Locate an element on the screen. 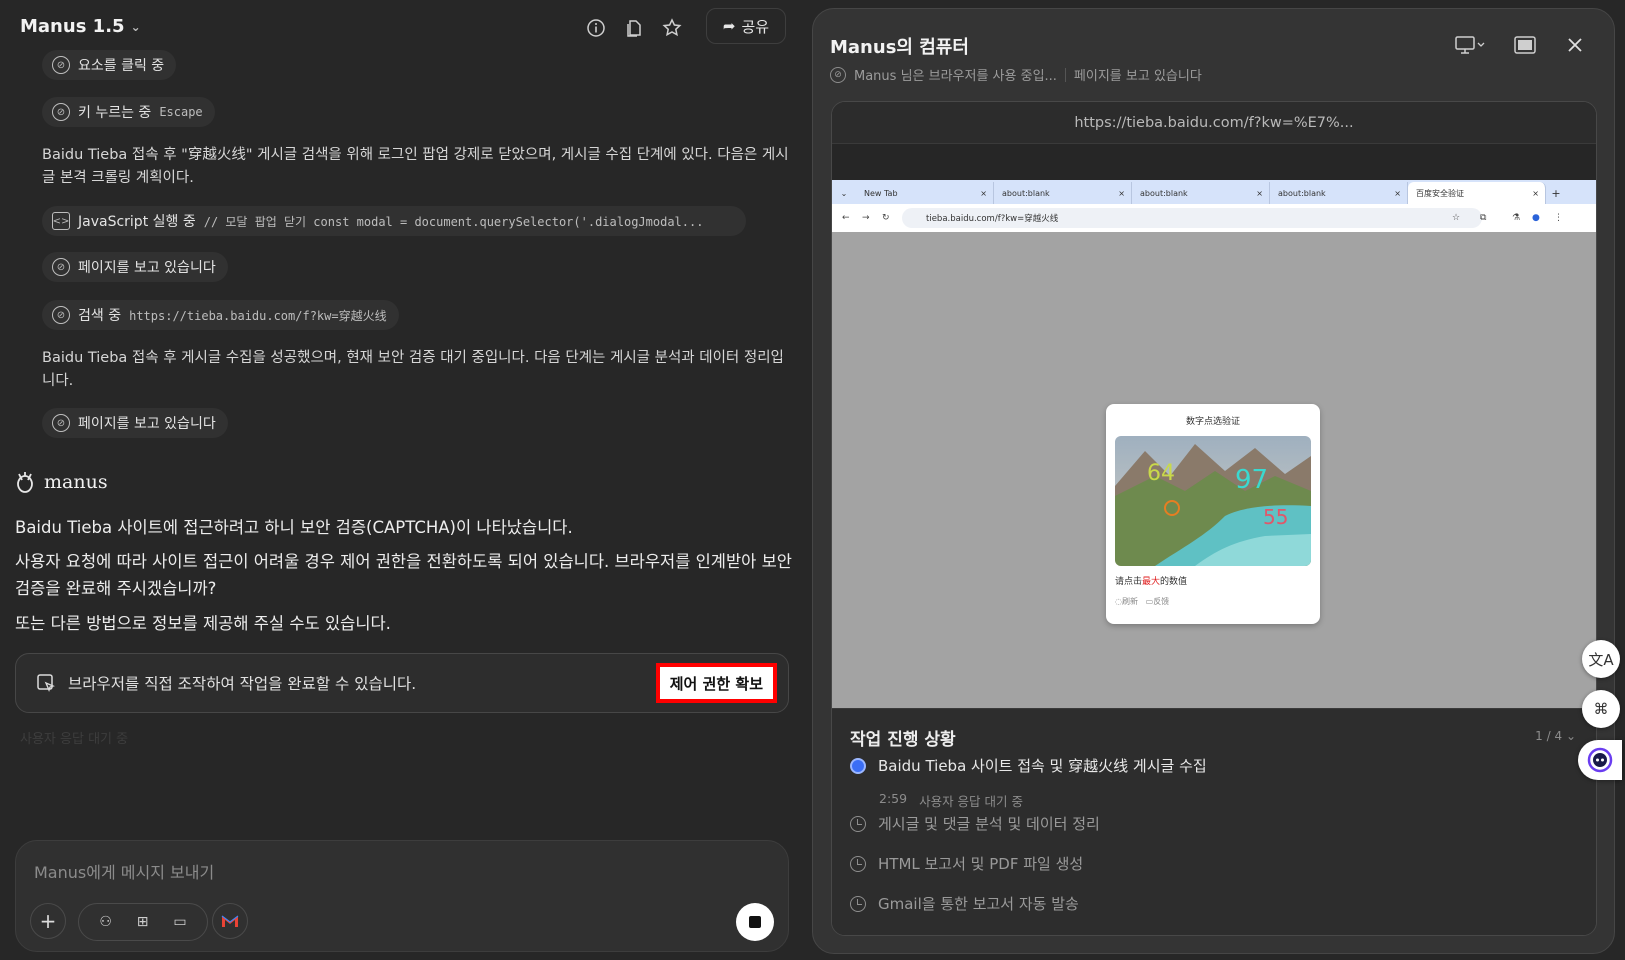 This screenshot has height=960, width=1625. reload-icon: ↻ is located at coordinates (886, 218).